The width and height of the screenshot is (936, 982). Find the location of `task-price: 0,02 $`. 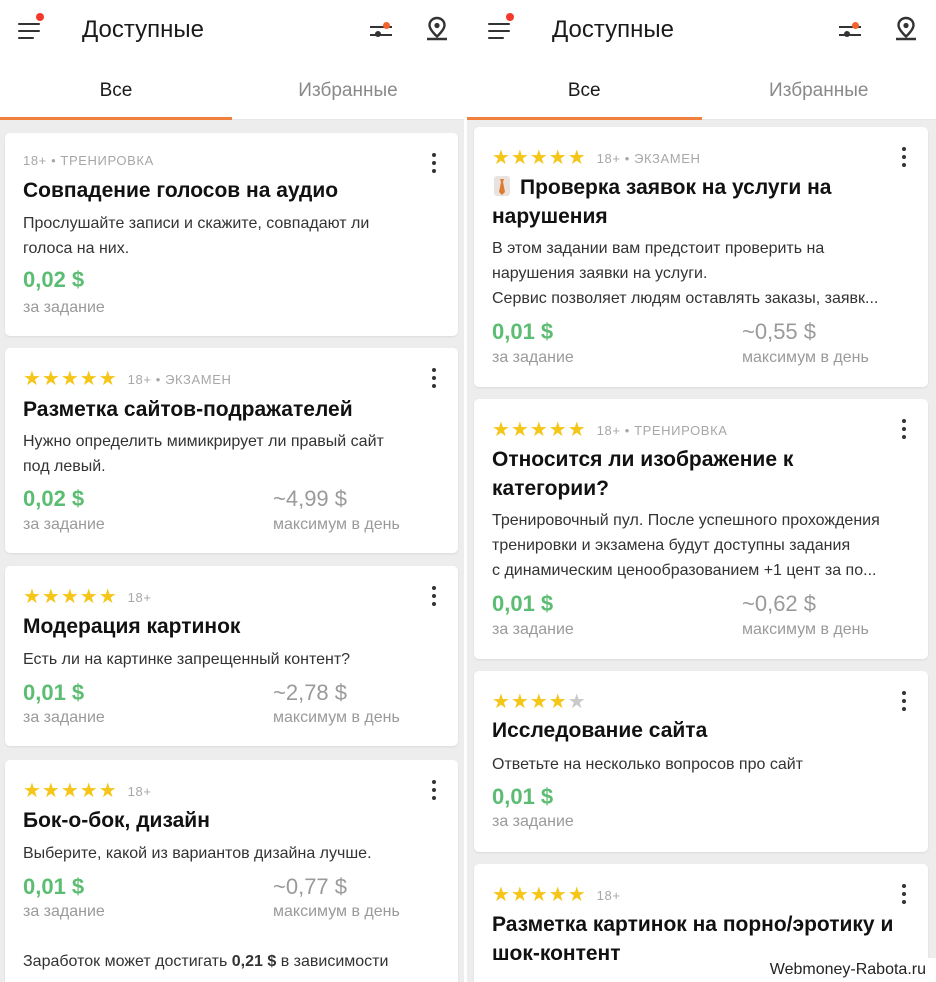

task-price: 0,02 $ is located at coordinates (54, 498).